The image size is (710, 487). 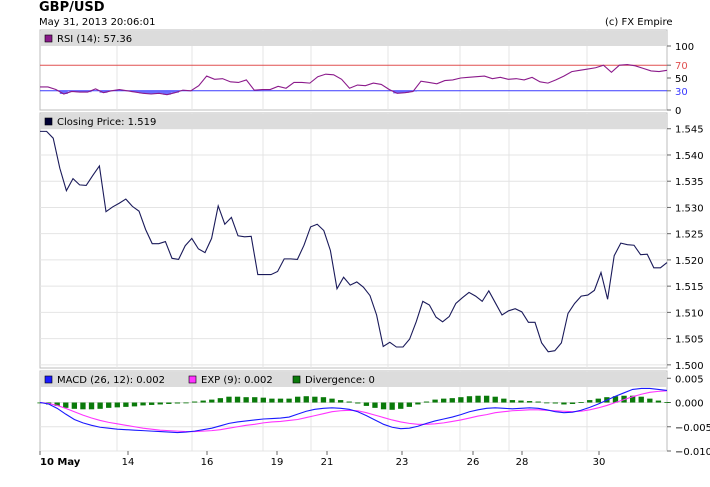 What do you see at coordinates (128, 462) in the screenshot?
I see `x-tick-label: 14` at bounding box center [128, 462].